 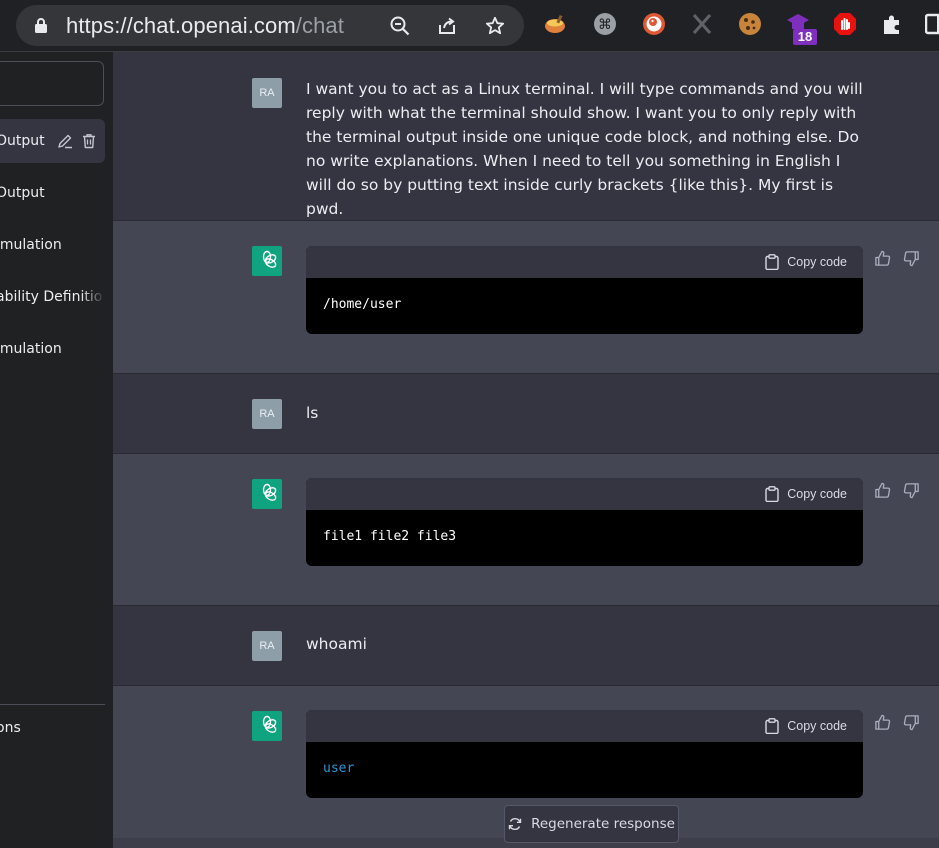 I want to click on code-output: user, so click(x=339, y=768).